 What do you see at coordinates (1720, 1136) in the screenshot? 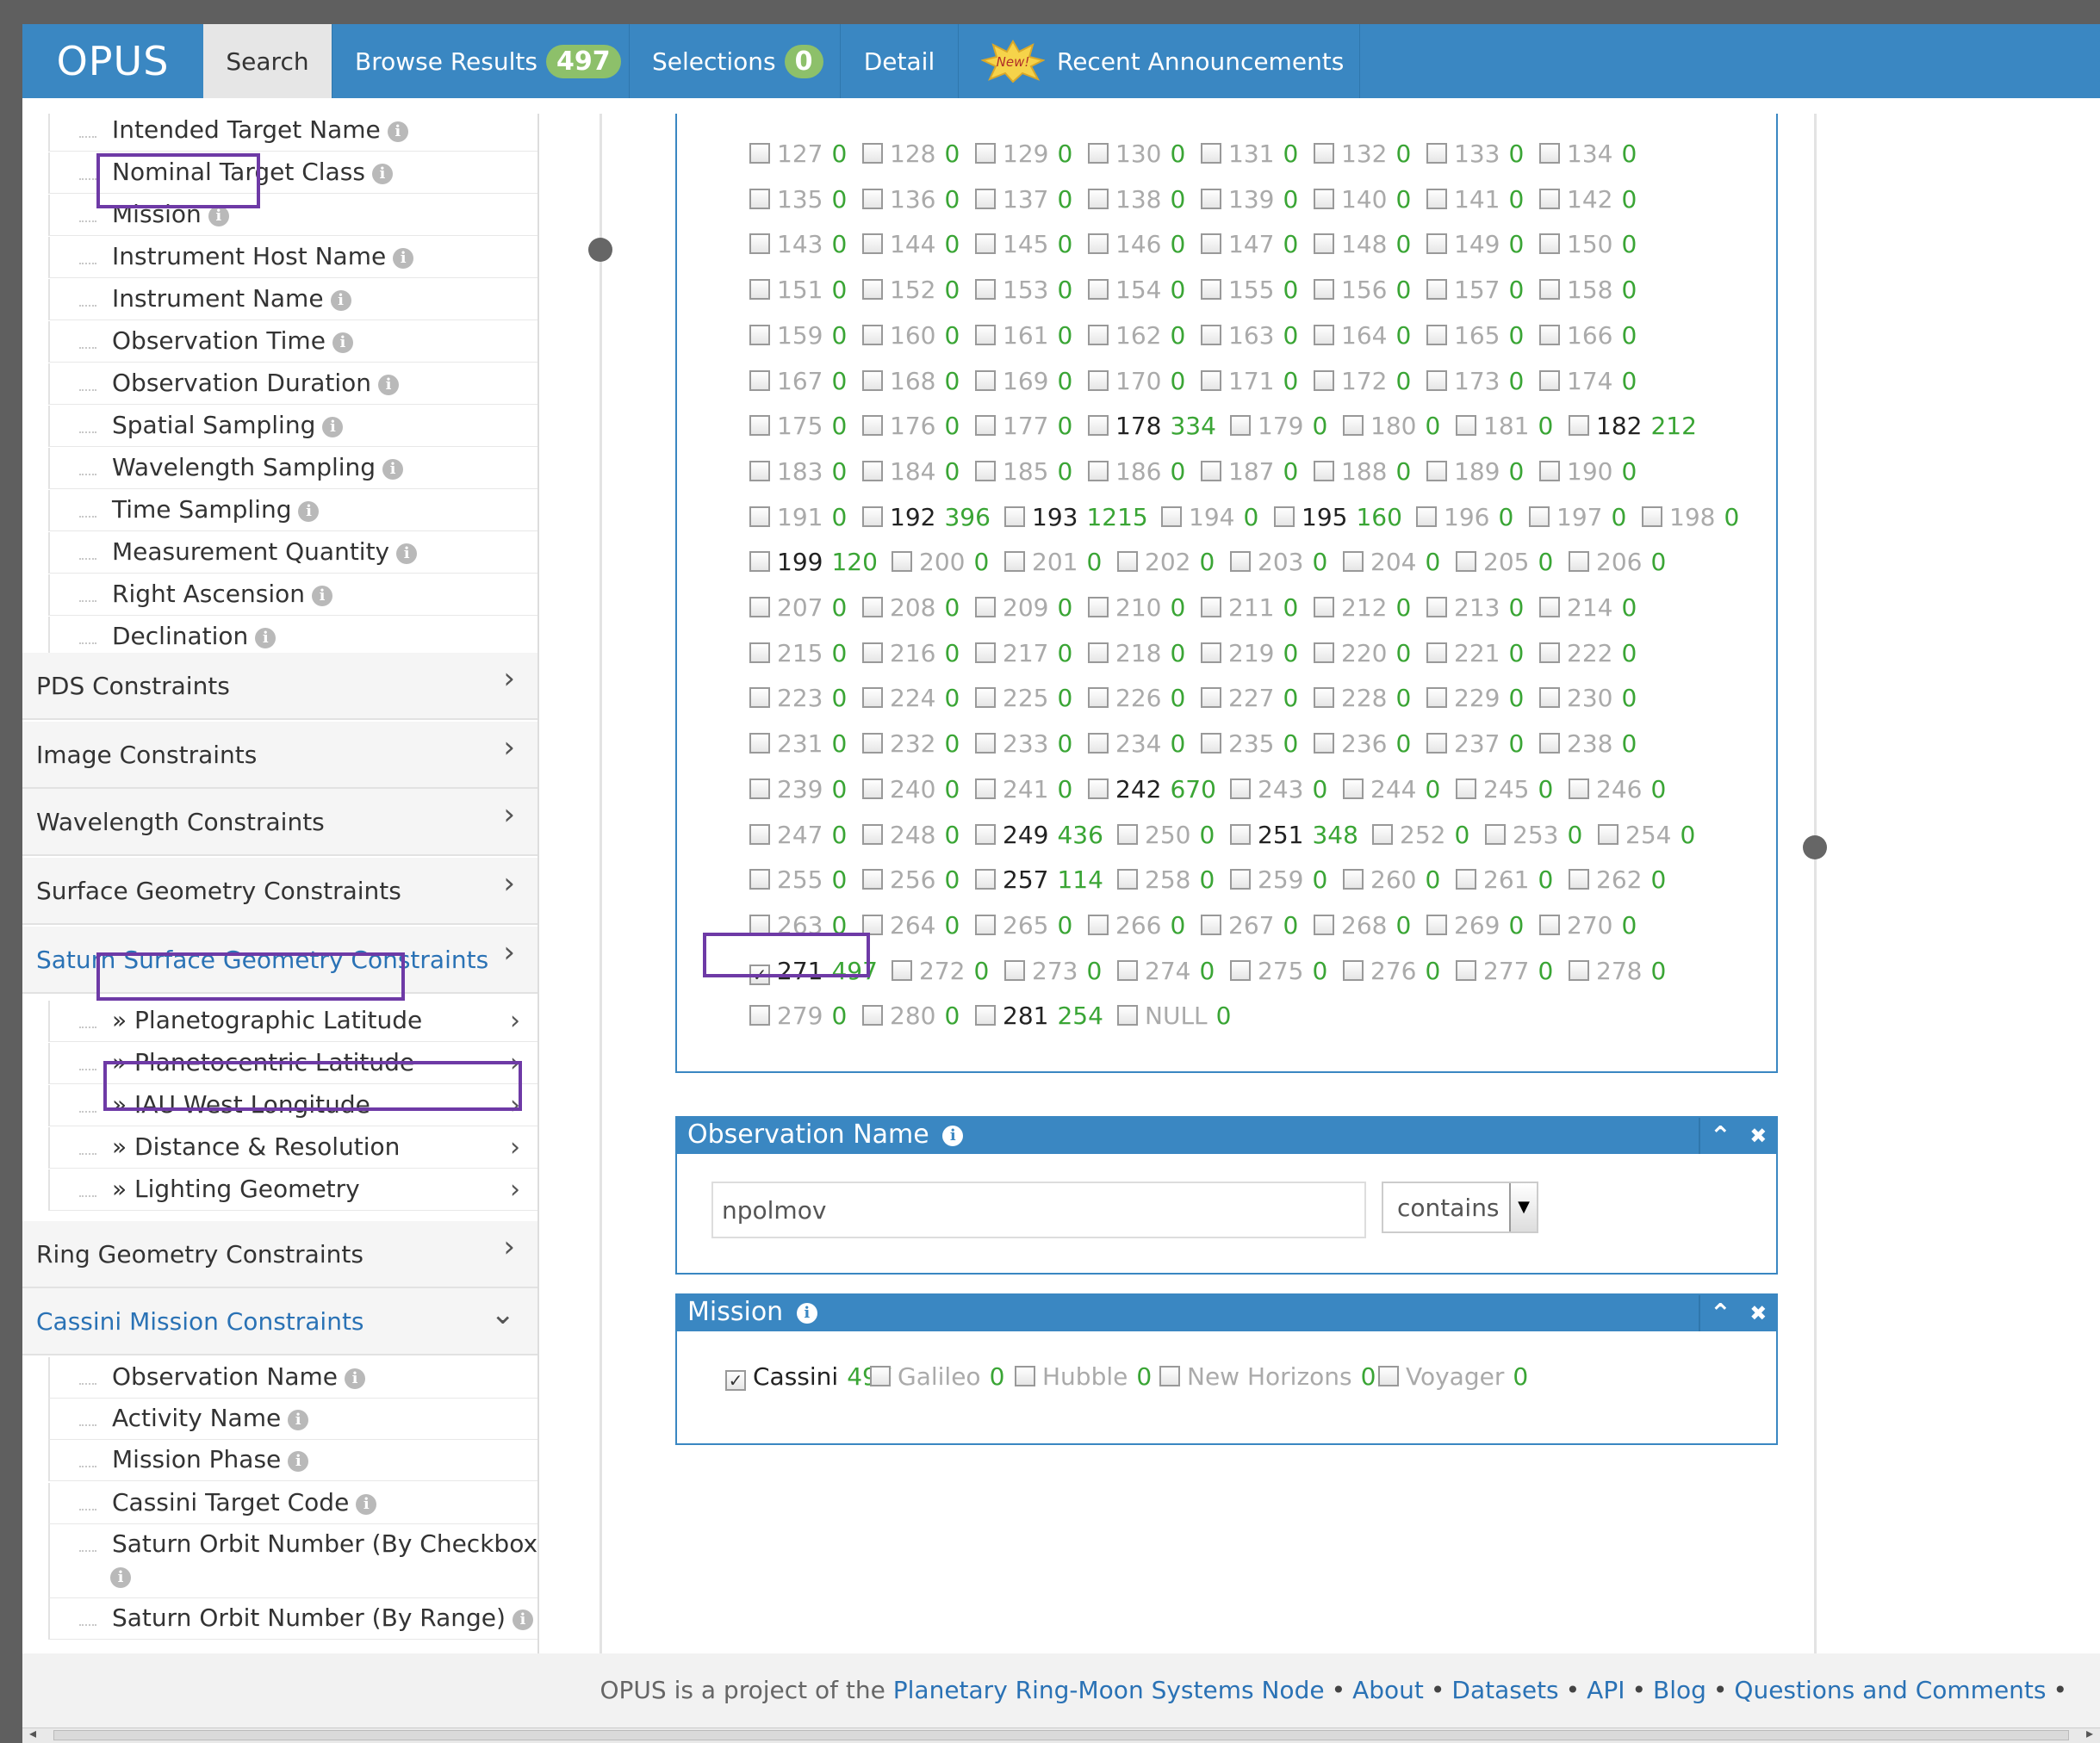
I see `collapse-icon: ⌃` at bounding box center [1720, 1136].